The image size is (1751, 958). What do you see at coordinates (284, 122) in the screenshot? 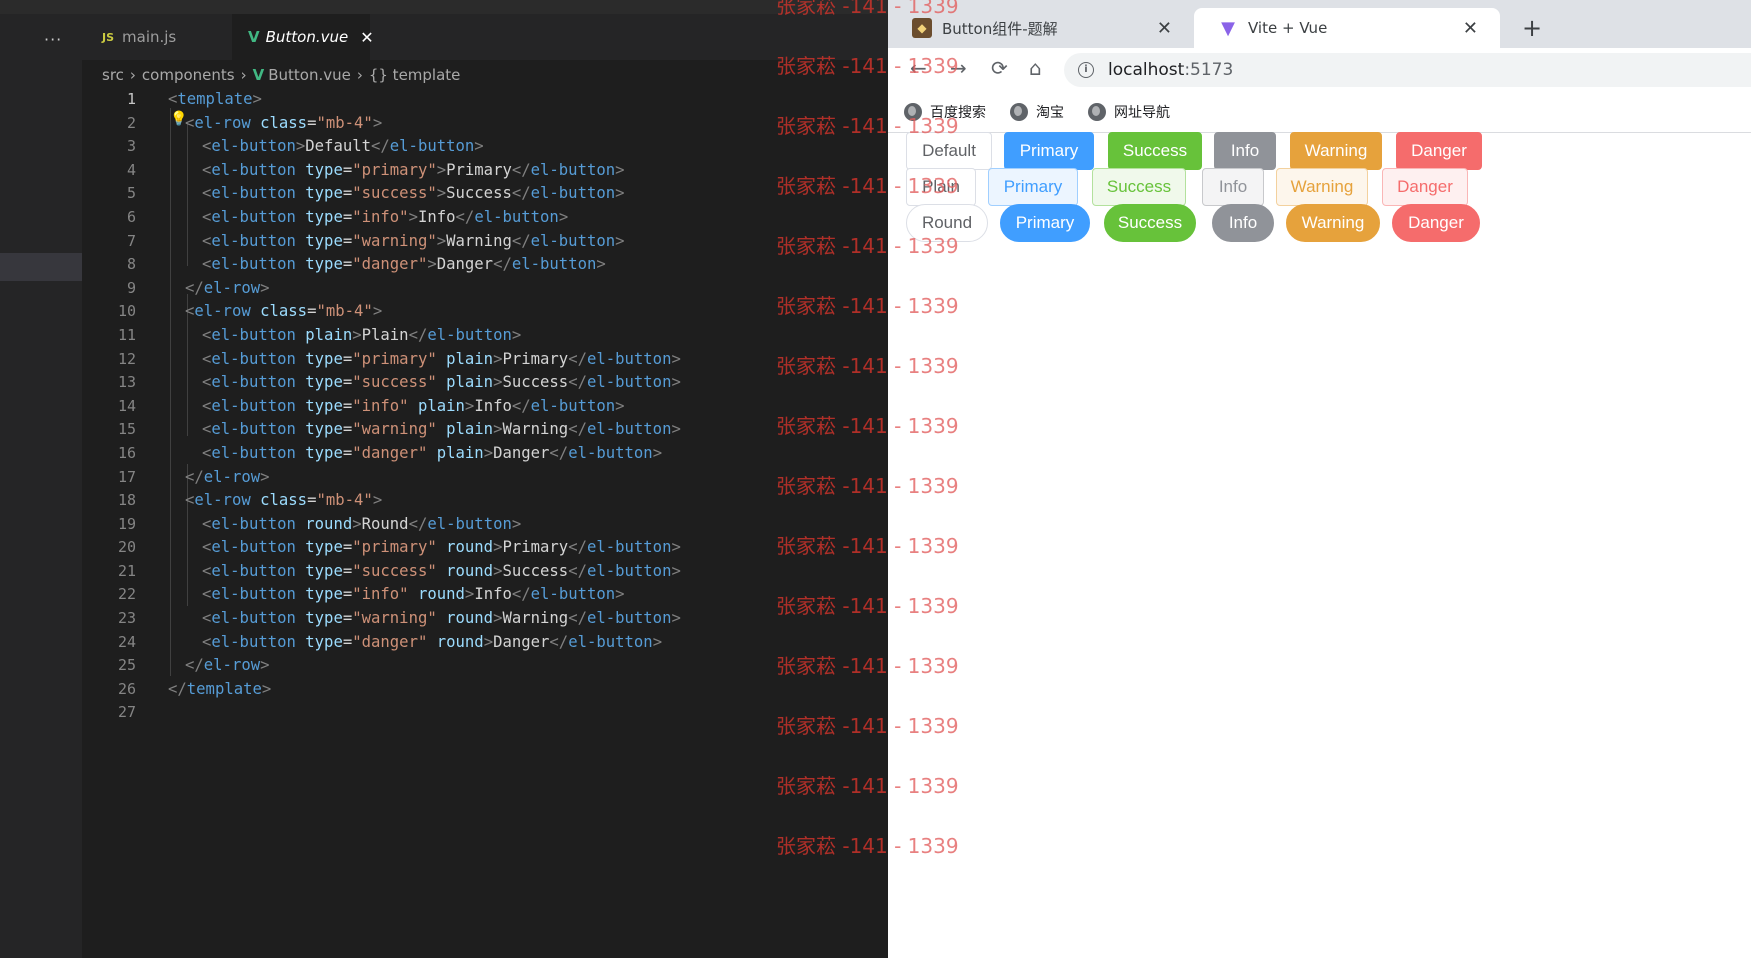
I see `code-token: class` at bounding box center [284, 122].